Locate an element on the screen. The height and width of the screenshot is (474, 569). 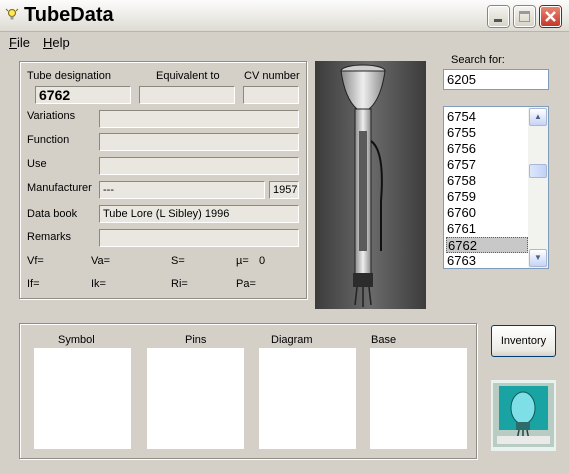
inventory-button: Inventory is located at coordinates (523, 341).